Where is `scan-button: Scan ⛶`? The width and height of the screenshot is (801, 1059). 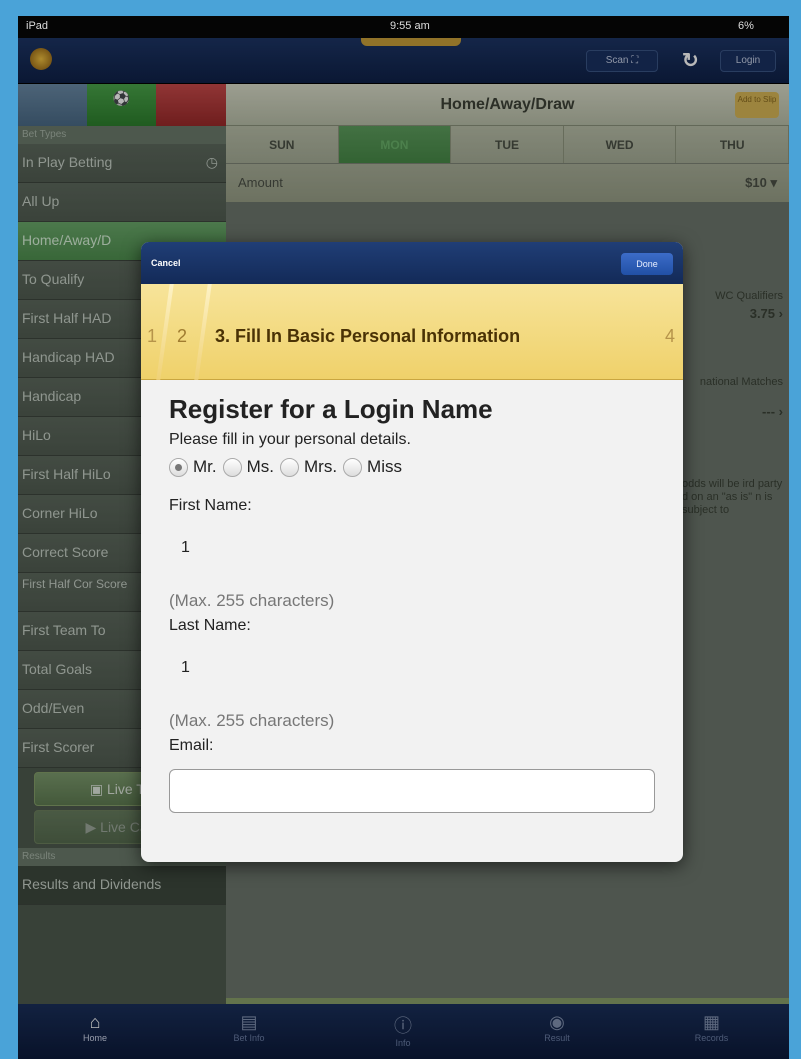
scan-button: Scan ⛶ is located at coordinates (622, 61).